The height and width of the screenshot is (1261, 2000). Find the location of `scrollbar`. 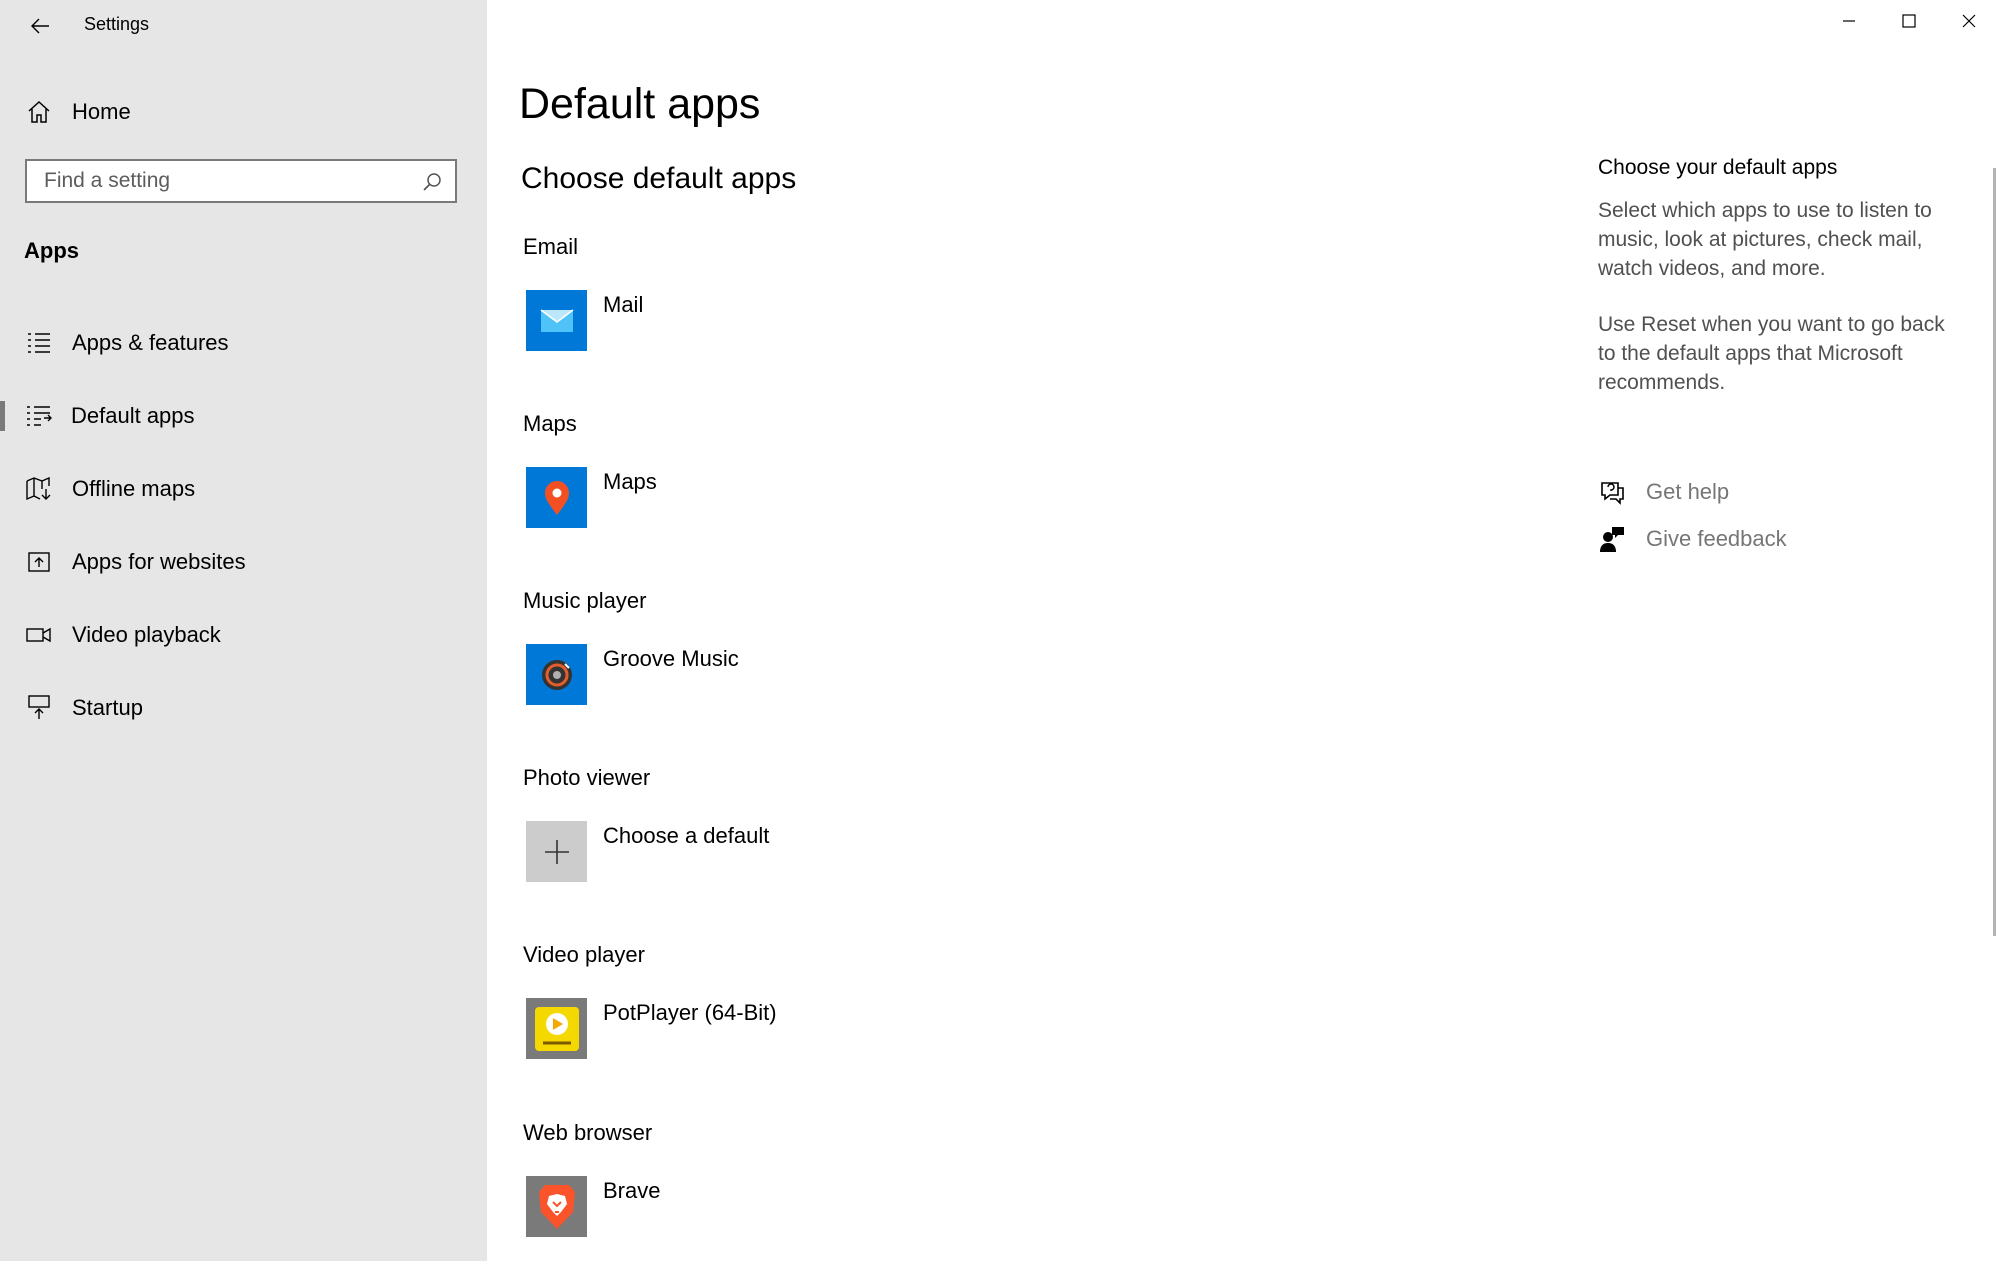

scrollbar is located at coordinates (1995, 630).